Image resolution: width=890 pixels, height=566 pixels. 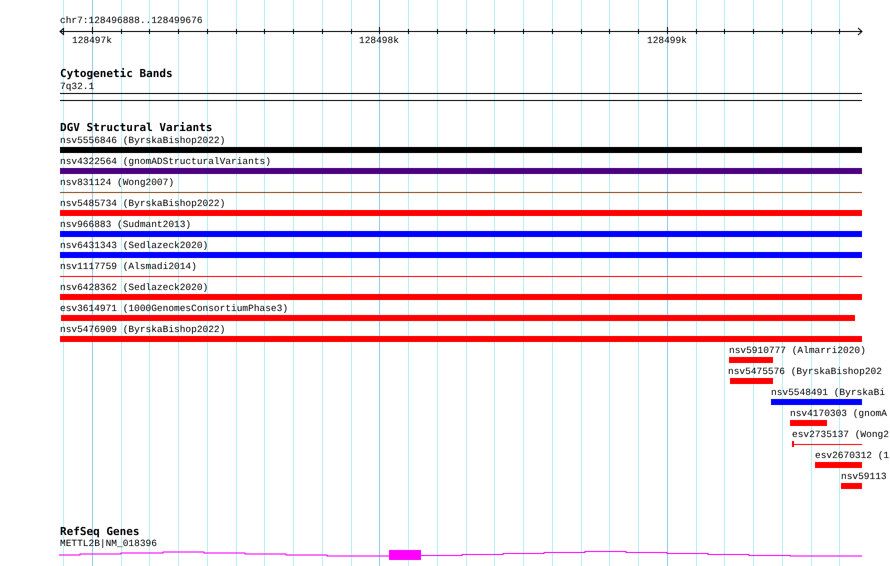 I want to click on variant-label: nsv4322564 (gnomADStructuralVariants), so click(x=165, y=161).